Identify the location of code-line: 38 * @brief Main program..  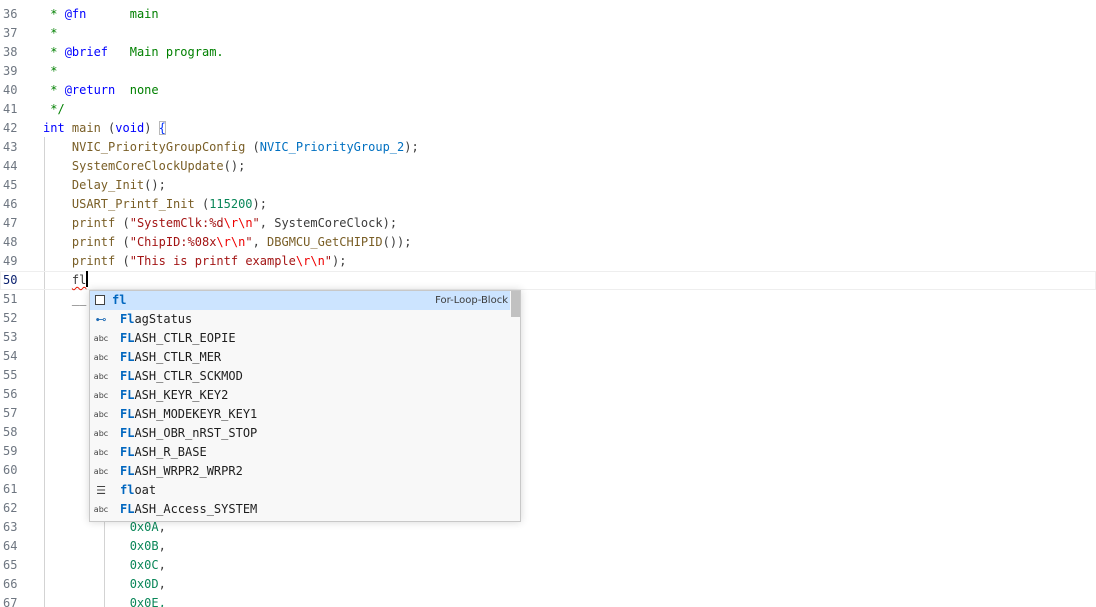
(548, 52).